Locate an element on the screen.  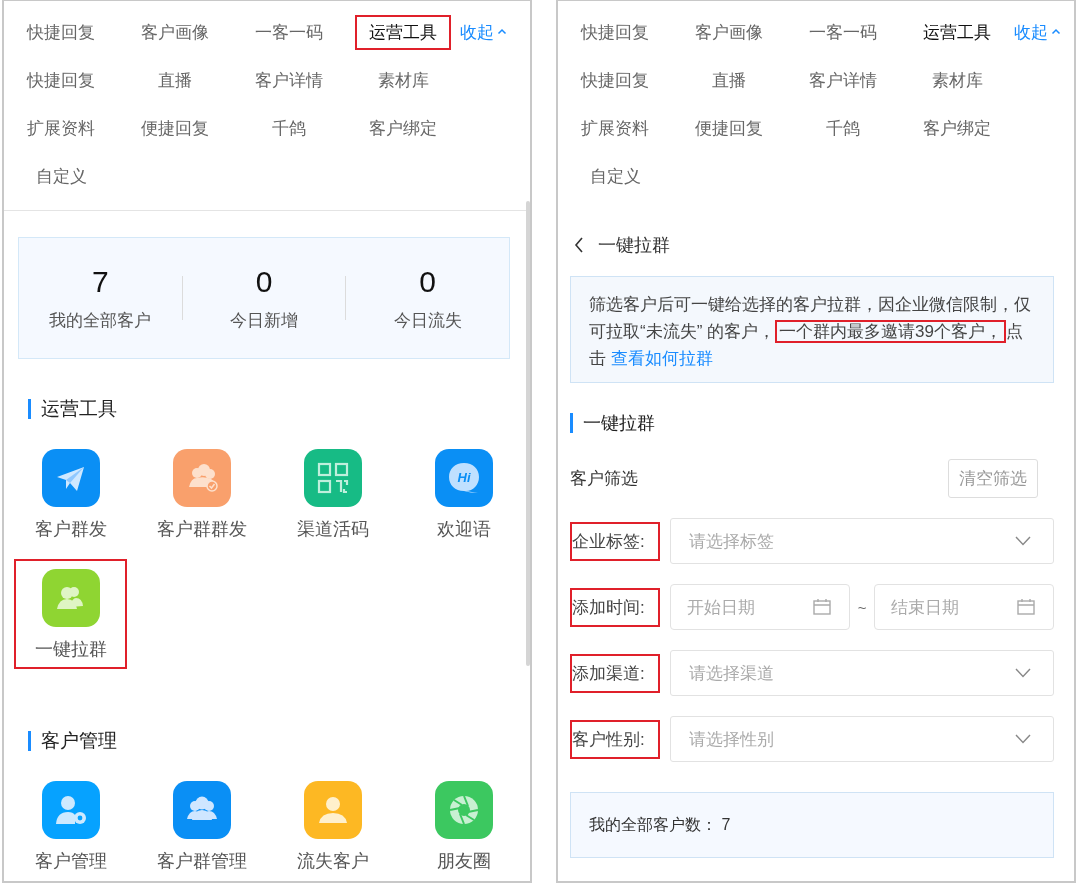
tool-item: 流失客户 is located at coordinates (332, 826).